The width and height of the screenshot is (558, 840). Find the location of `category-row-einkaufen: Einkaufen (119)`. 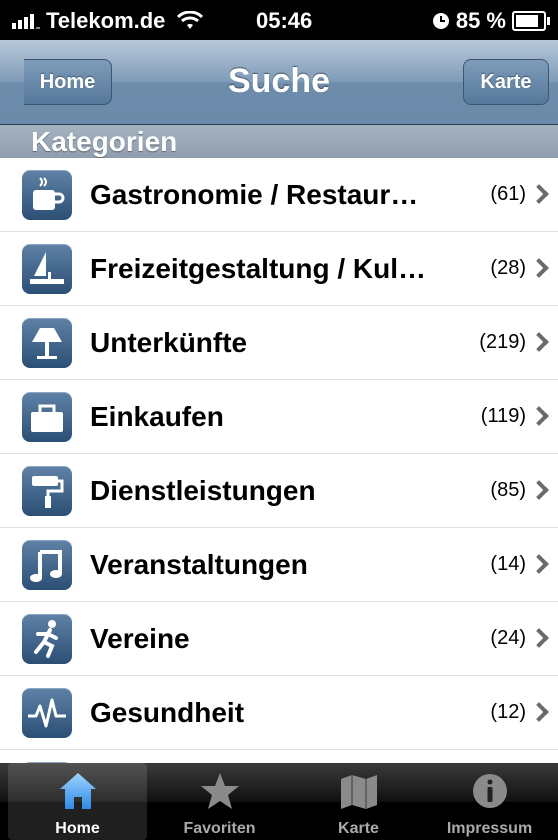

category-row-einkaufen: Einkaufen (119) is located at coordinates (279, 417).